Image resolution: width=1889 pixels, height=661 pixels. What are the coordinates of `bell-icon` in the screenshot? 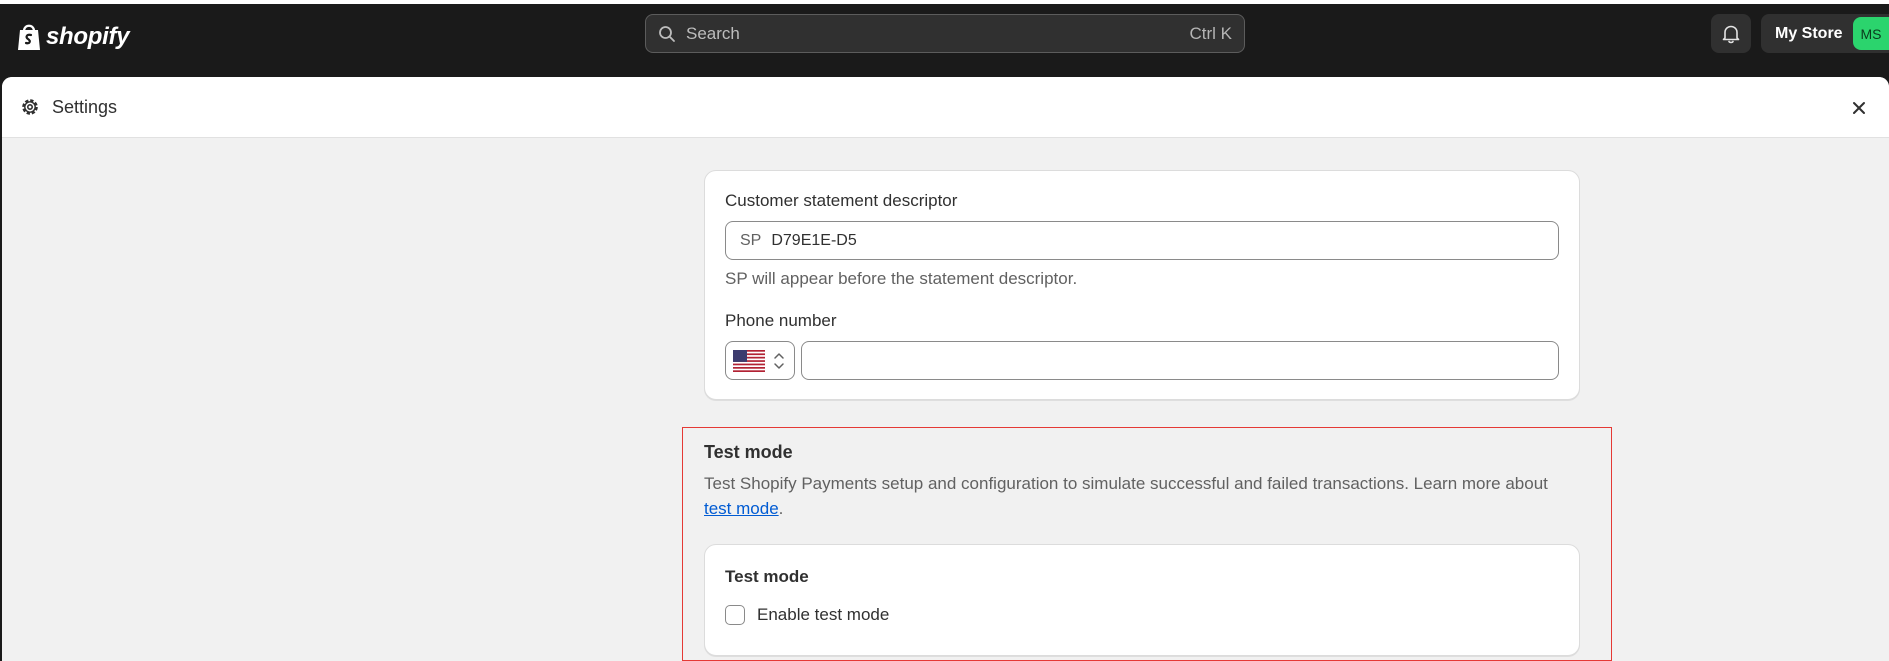 It's located at (1731, 34).